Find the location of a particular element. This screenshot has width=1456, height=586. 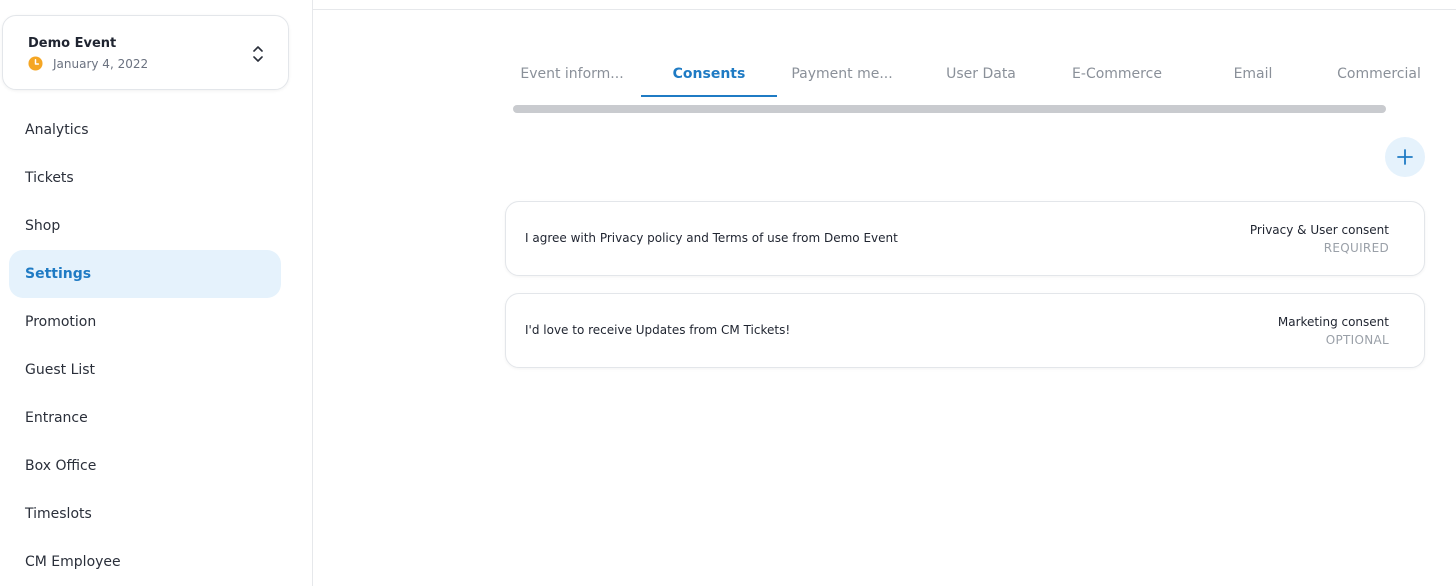

chevron-up-down-icon is located at coordinates (258, 54).